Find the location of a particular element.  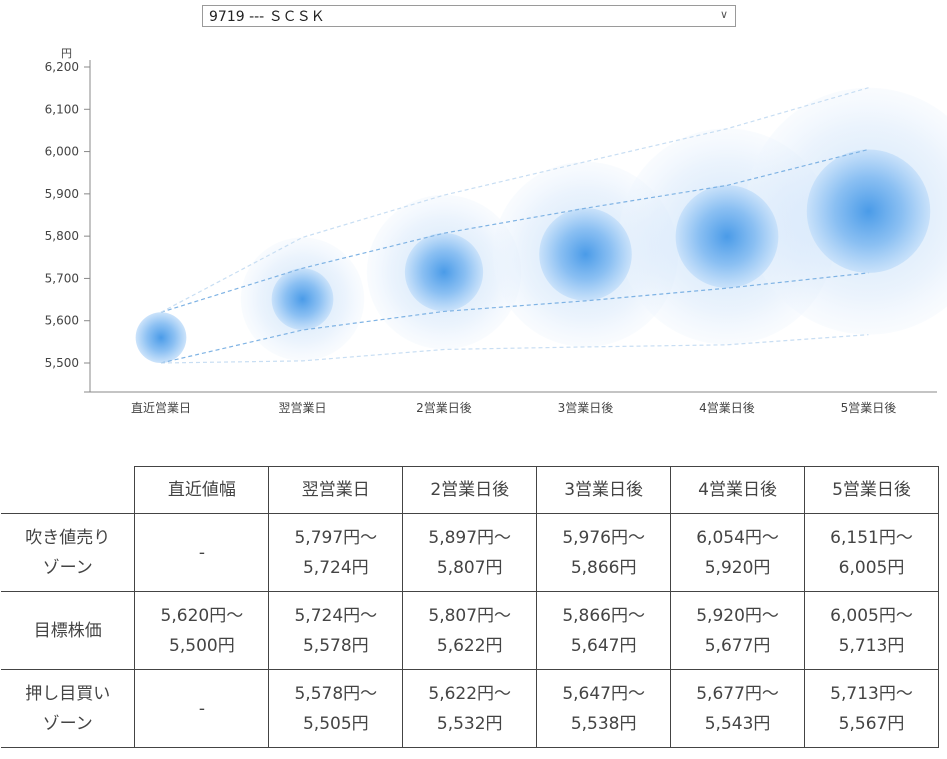

stock-selector: 9719 --- ＳＣＳＫ ∨ is located at coordinates (469, 16).